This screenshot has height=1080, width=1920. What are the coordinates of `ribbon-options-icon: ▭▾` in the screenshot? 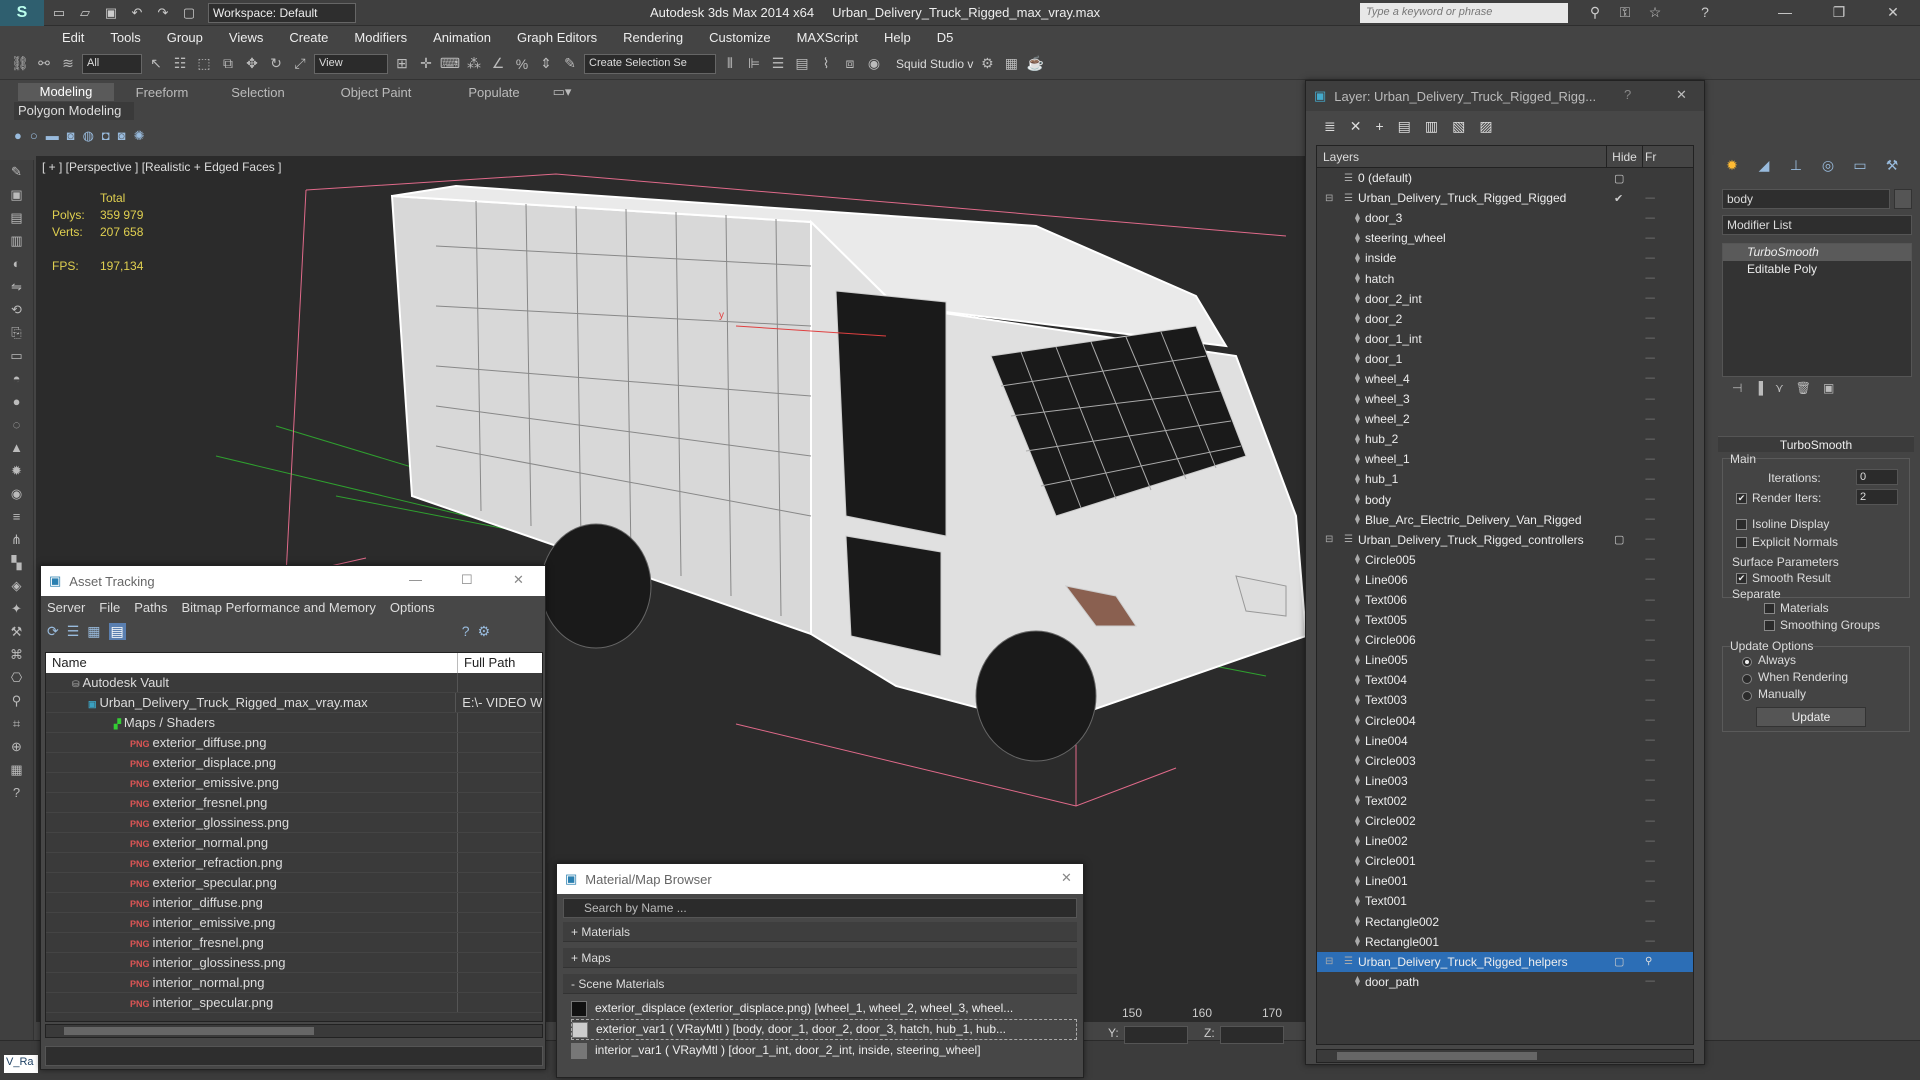 It's located at (562, 92).